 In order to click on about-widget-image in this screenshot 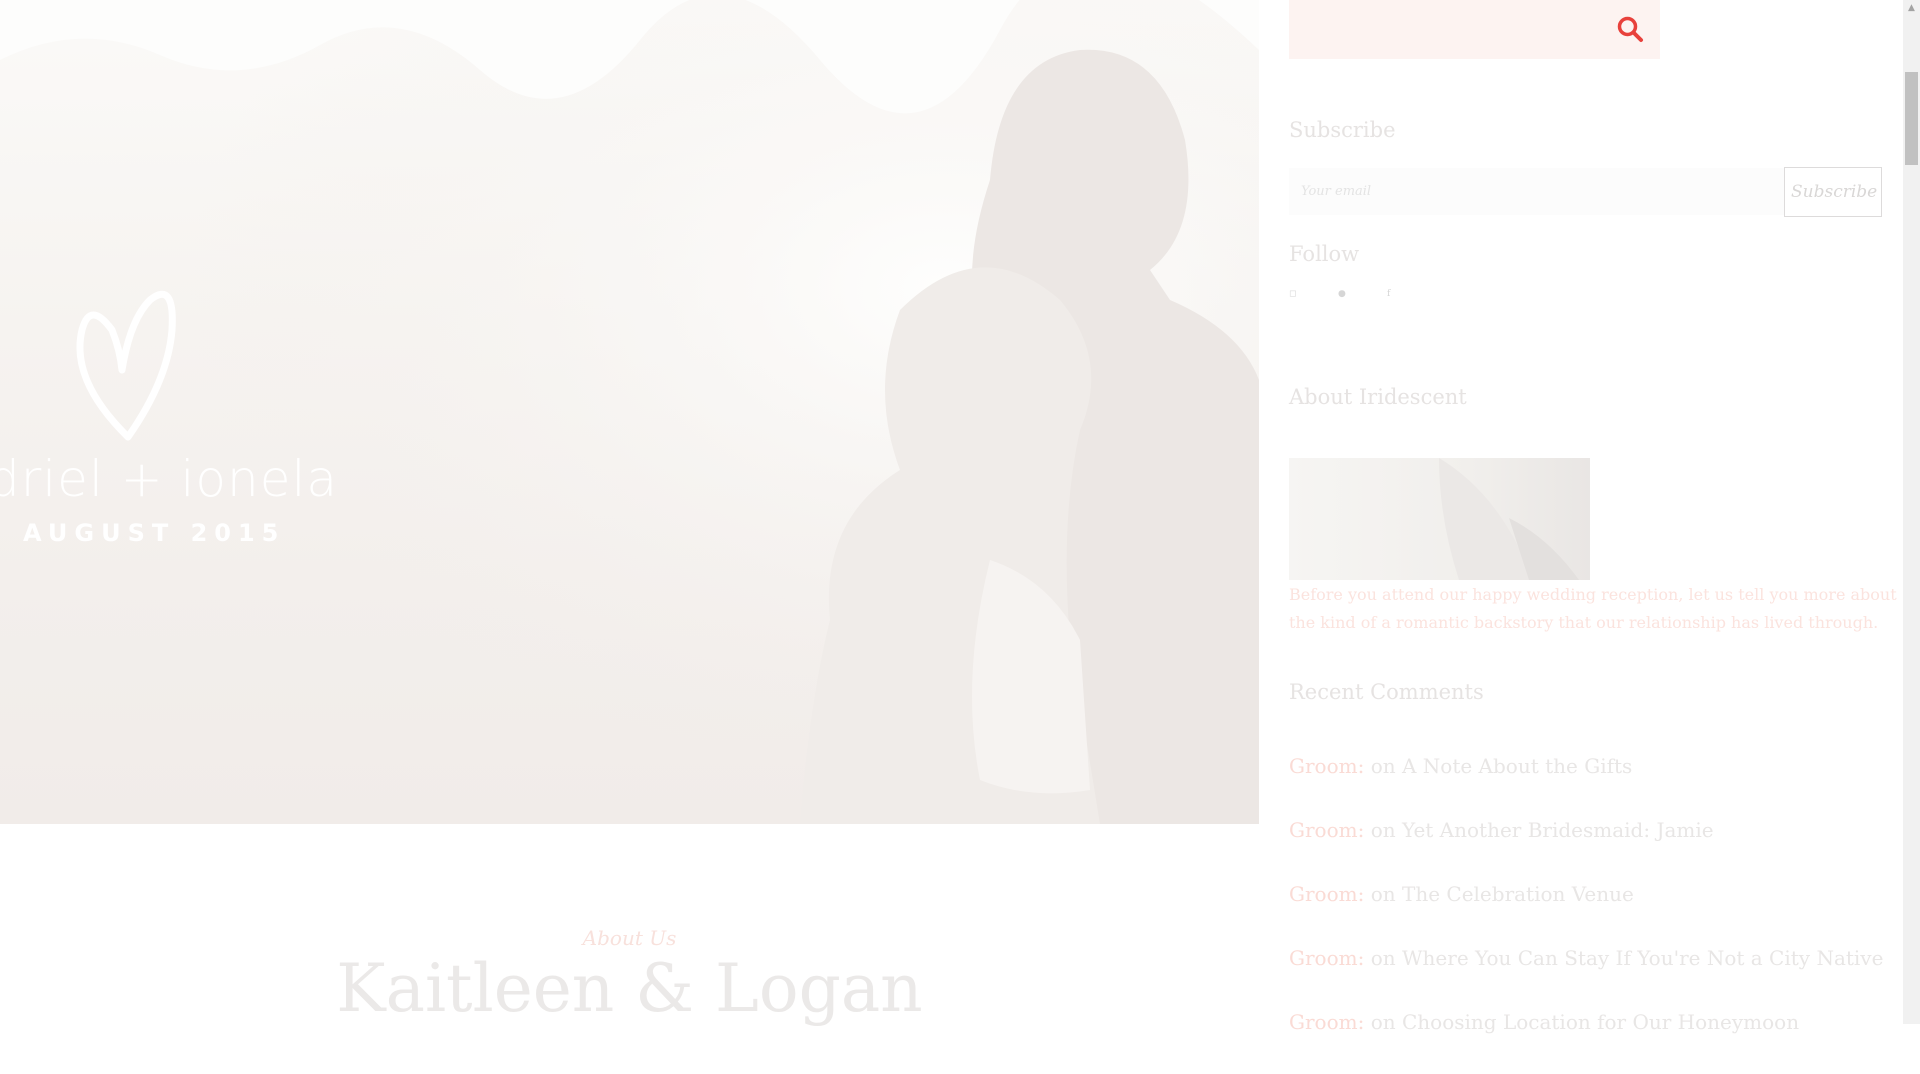, I will do `click(1439, 519)`.